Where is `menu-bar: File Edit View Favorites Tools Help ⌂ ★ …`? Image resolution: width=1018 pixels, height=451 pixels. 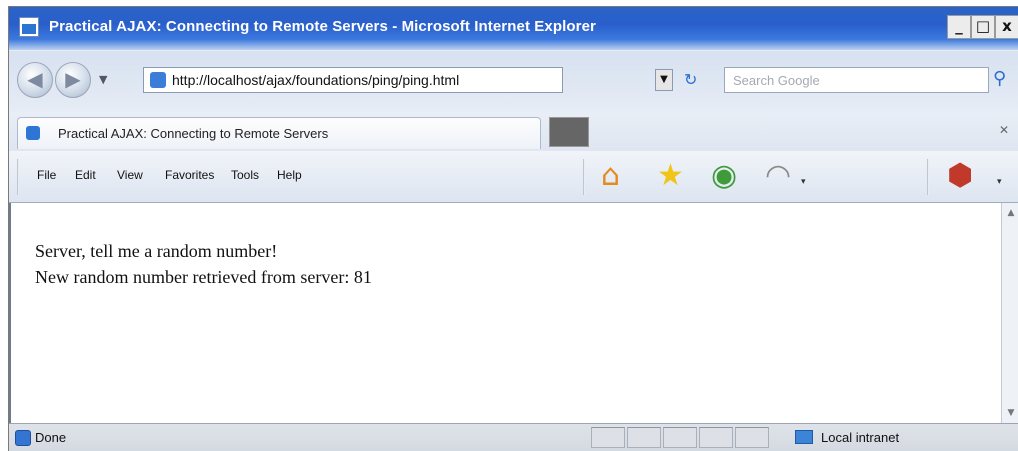
menu-bar: File Edit View Favorites Tools Help ⌂ ★ … is located at coordinates (513, 177).